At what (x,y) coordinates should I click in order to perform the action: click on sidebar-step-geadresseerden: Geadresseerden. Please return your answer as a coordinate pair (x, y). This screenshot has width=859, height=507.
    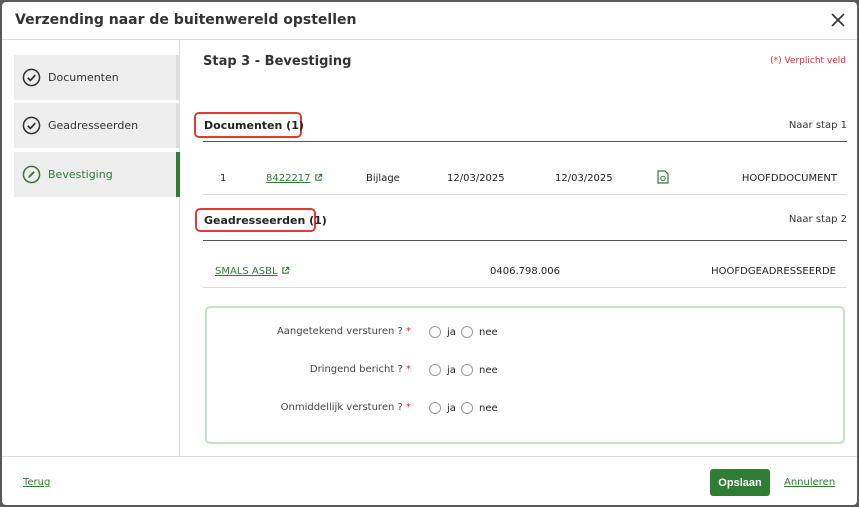
    Looking at the image, I should click on (97, 125).